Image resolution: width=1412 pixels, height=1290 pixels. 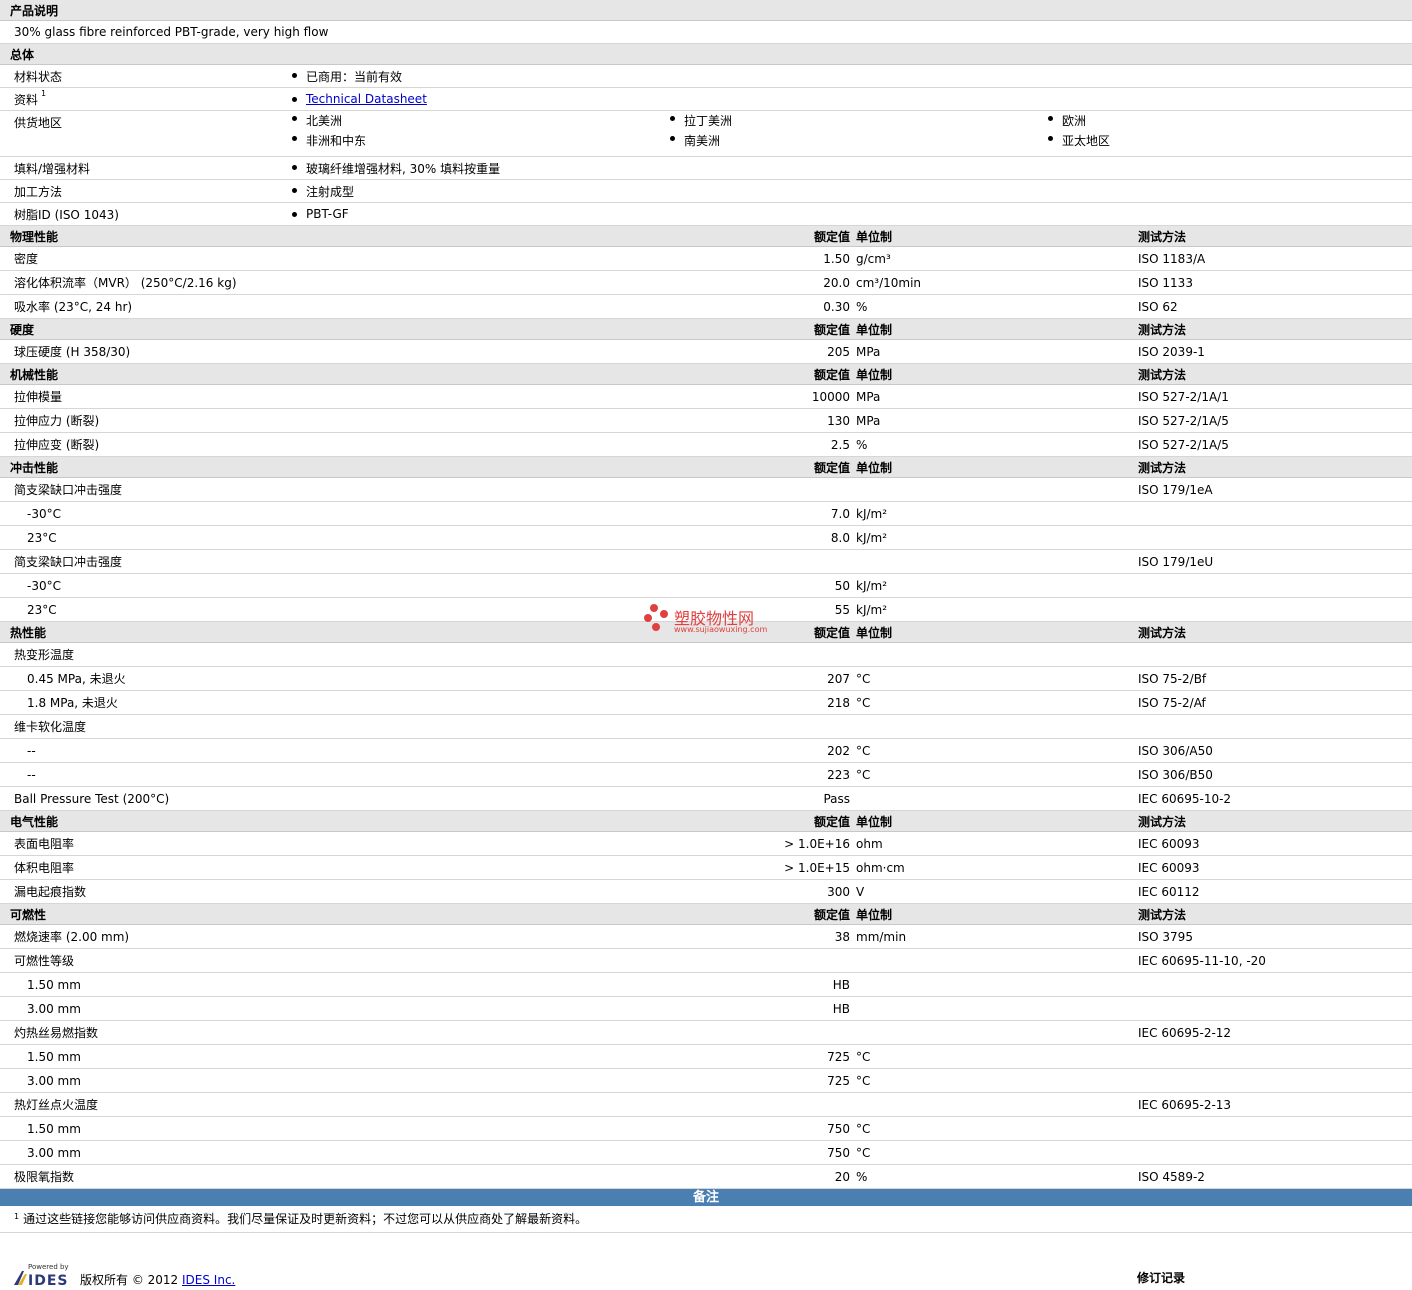 I want to click on property-row: 热灯丝点火温度 IEC 60695-2-13, so click(x=706, y=1104).